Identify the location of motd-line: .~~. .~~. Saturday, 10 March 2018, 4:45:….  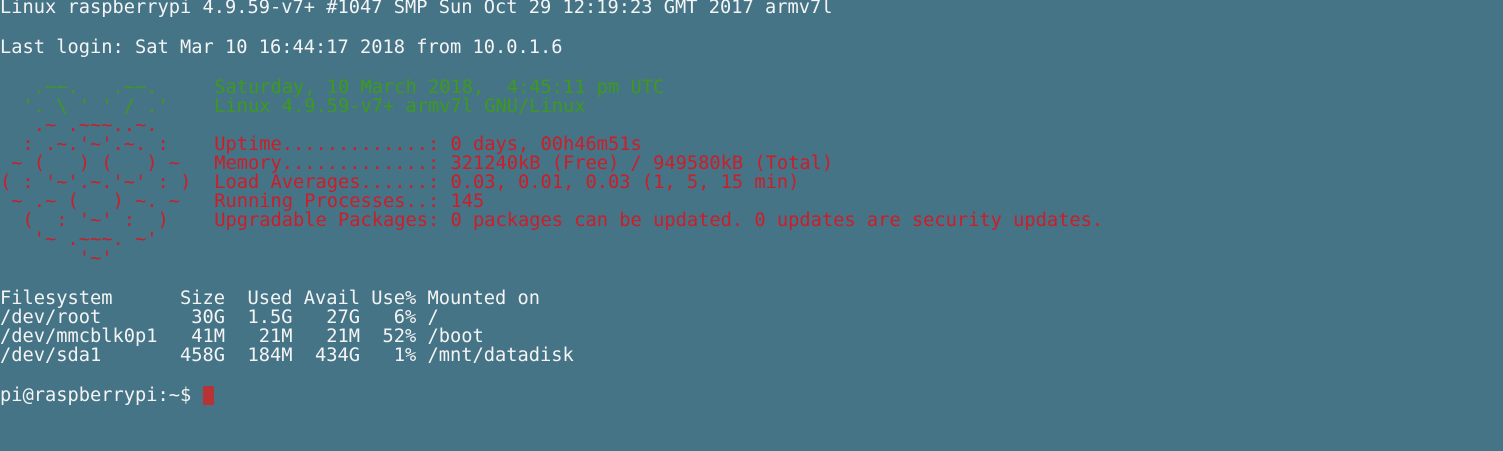
(751, 87).